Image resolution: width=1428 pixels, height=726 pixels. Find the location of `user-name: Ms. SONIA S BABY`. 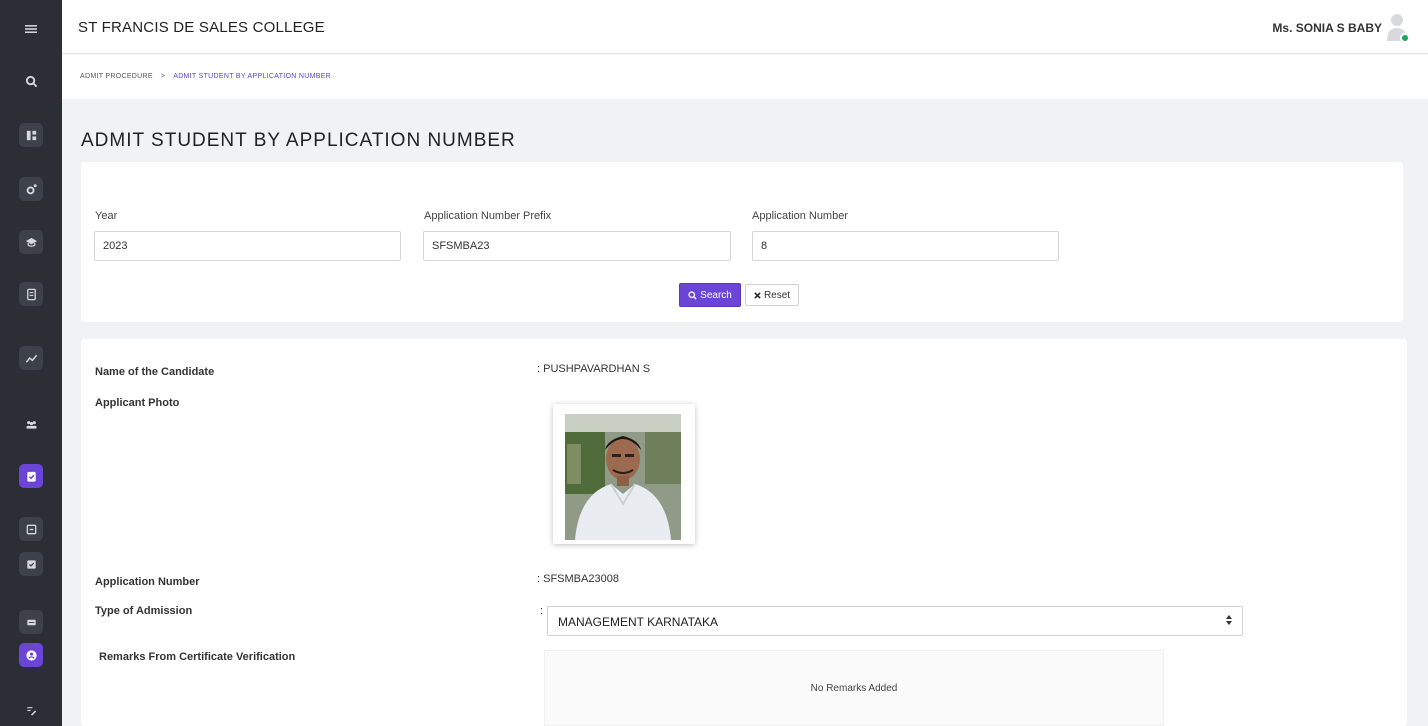

user-name: Ms. SONIA S BABY is located at coordinates (1327, 28).